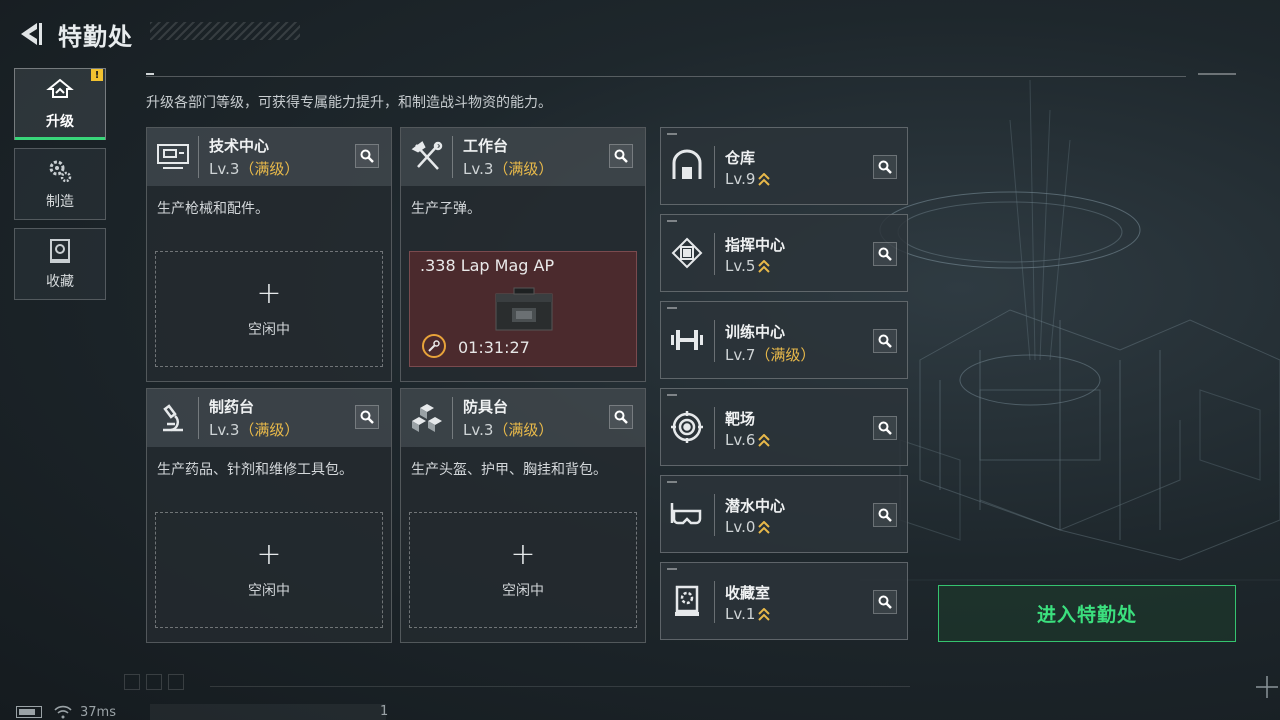 This screenshot has height=720, width=1280. What do you see at coordinates (349, 103) in the screenshot?
I see `page-description: 升级各部门等级，可获得专属能力提升，和制造战斗物资的能力。` at bounding box center [349, 103].